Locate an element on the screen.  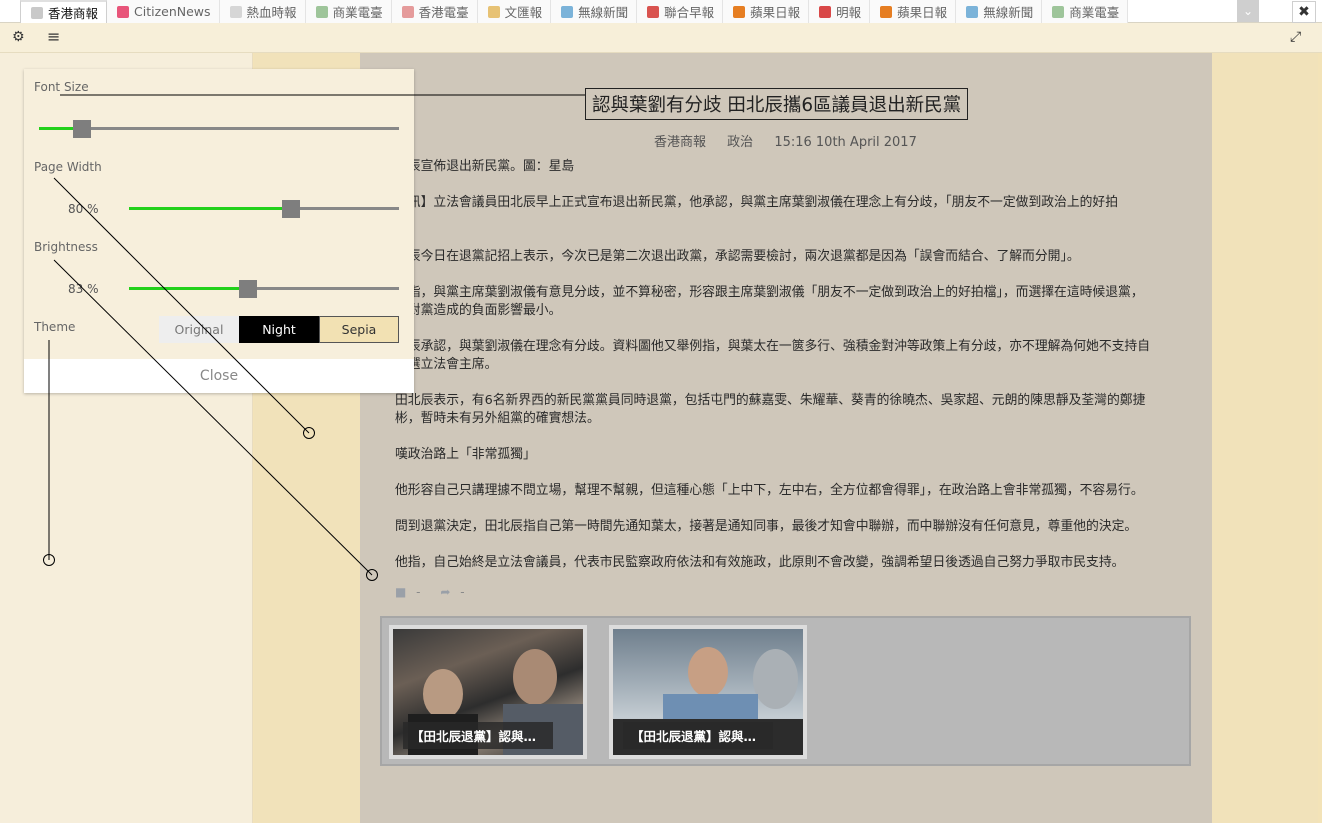
menu-icon: ≡ is located at coordinates (53, 36).